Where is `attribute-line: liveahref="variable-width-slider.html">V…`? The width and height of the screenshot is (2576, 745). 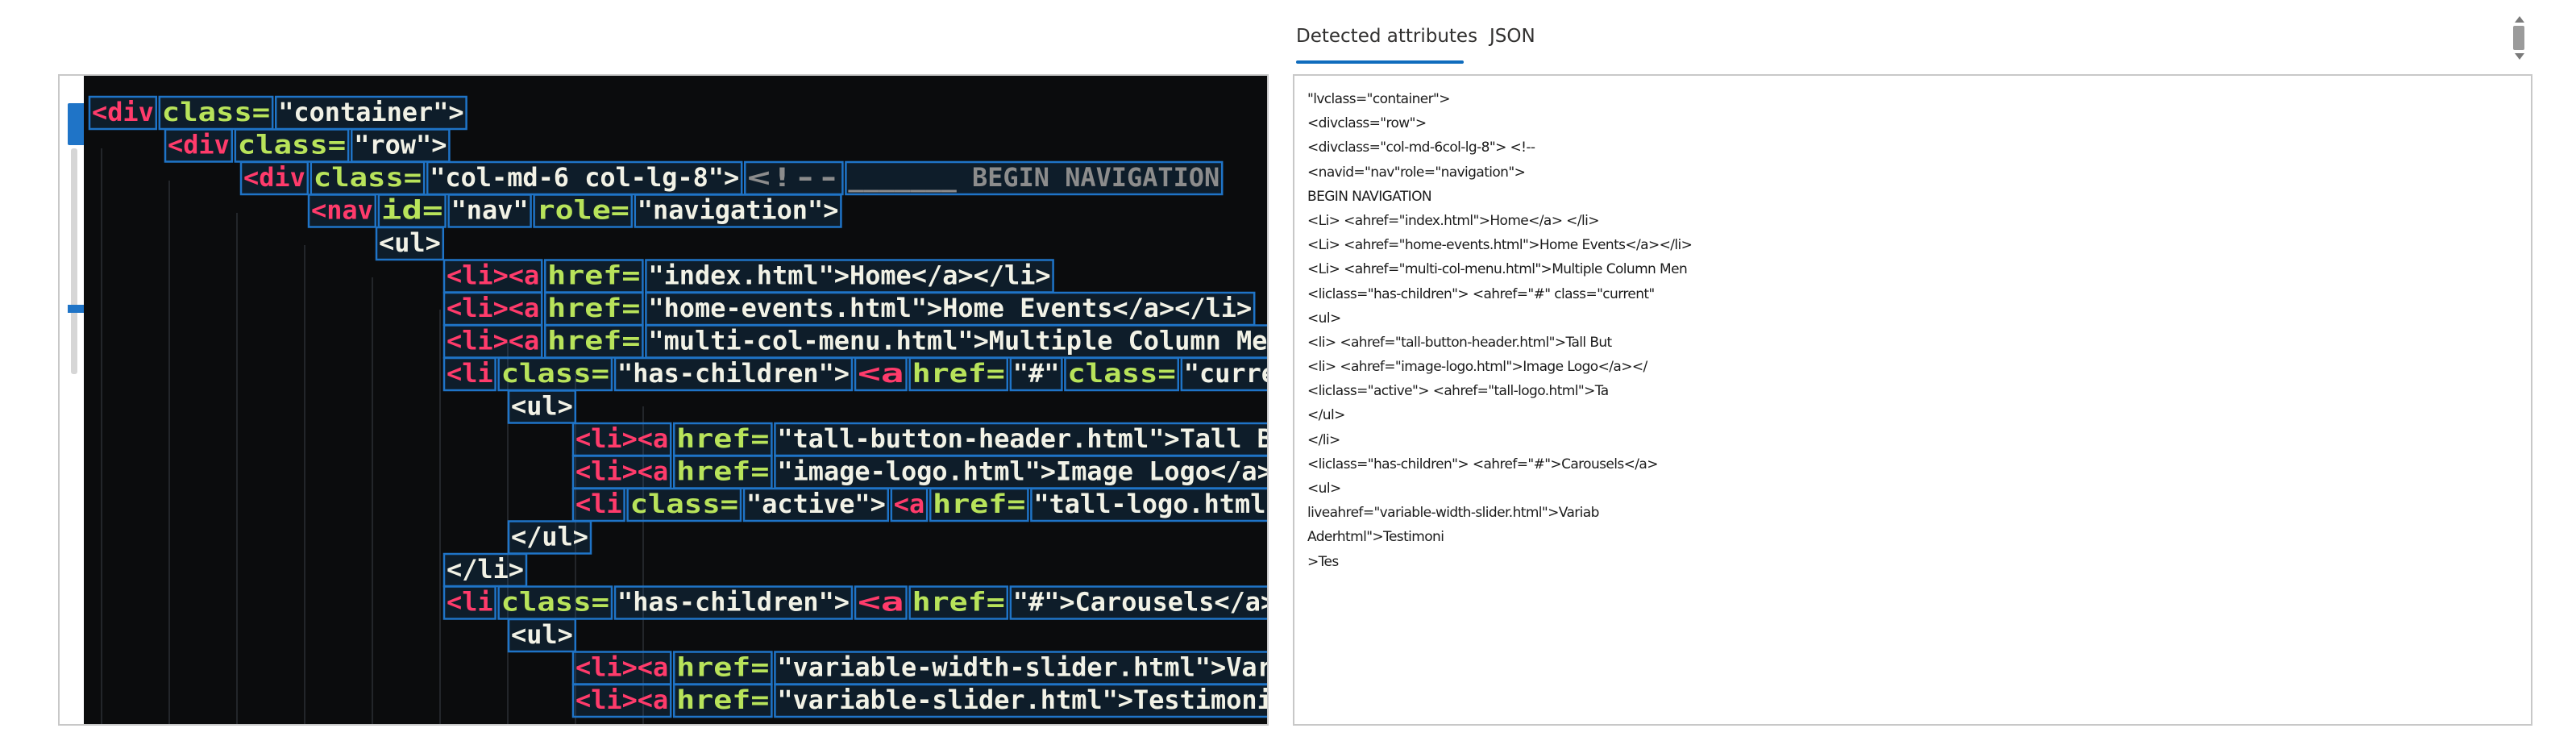 attribute-line: liveahref="variable-width-slider.html">V… is located at coordinates (1453, 513).